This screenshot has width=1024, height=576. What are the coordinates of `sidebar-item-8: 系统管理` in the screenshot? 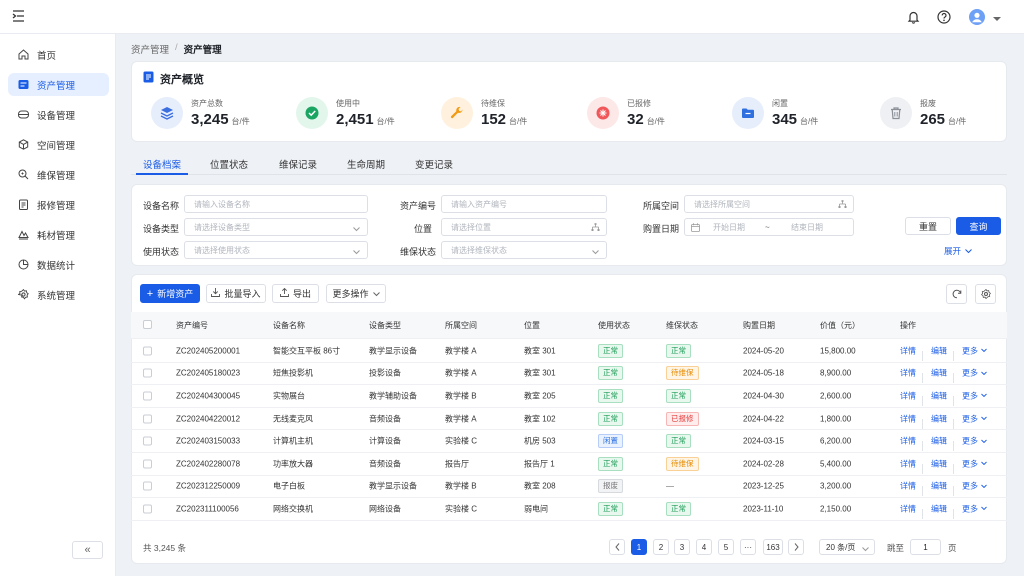 It's located at (58, 294).